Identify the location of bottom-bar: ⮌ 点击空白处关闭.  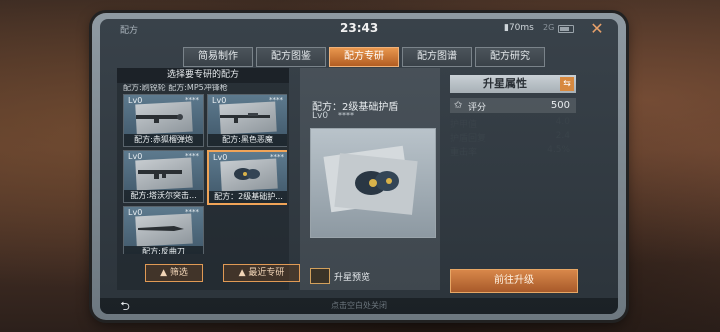
(359, 306).